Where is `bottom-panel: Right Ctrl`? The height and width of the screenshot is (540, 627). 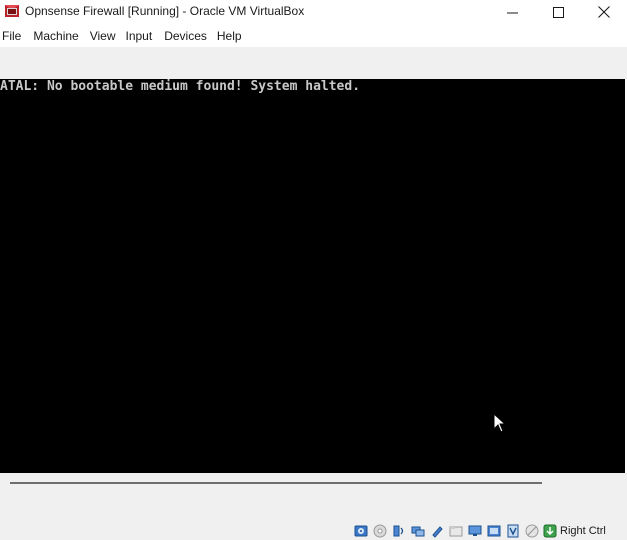 bottom-panel: Right Ctrl is located at coordinates (313, 506).